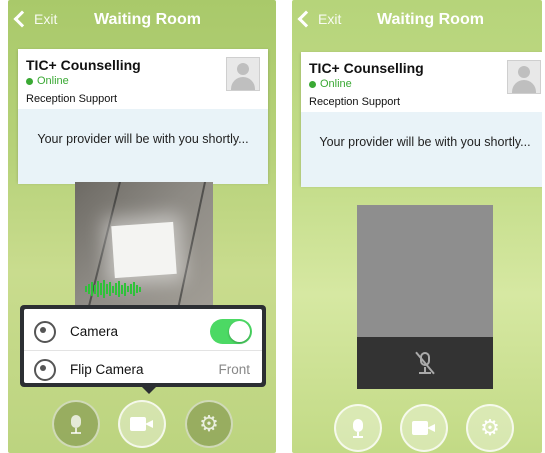  I want to click on camera-switch-icon, so click(45, 331).